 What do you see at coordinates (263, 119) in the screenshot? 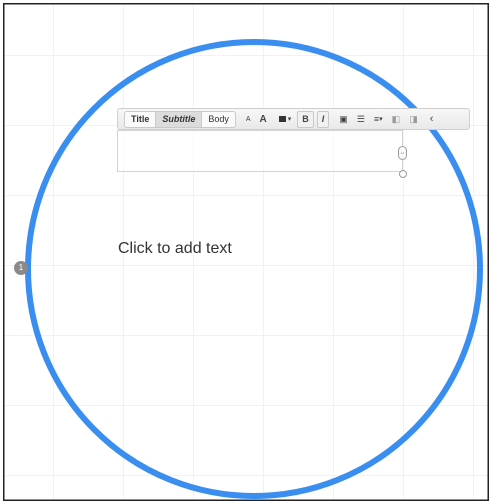
I see `font-larger-button: A` at bounding box center [263, 119].